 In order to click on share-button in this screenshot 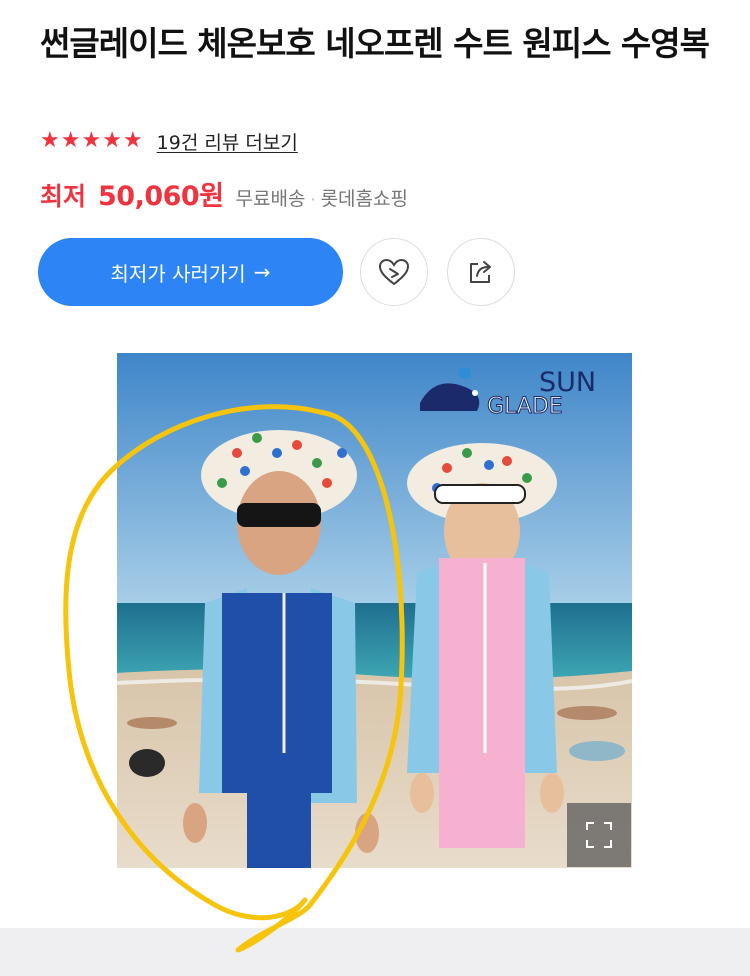, I will do `click(481, 272)`.